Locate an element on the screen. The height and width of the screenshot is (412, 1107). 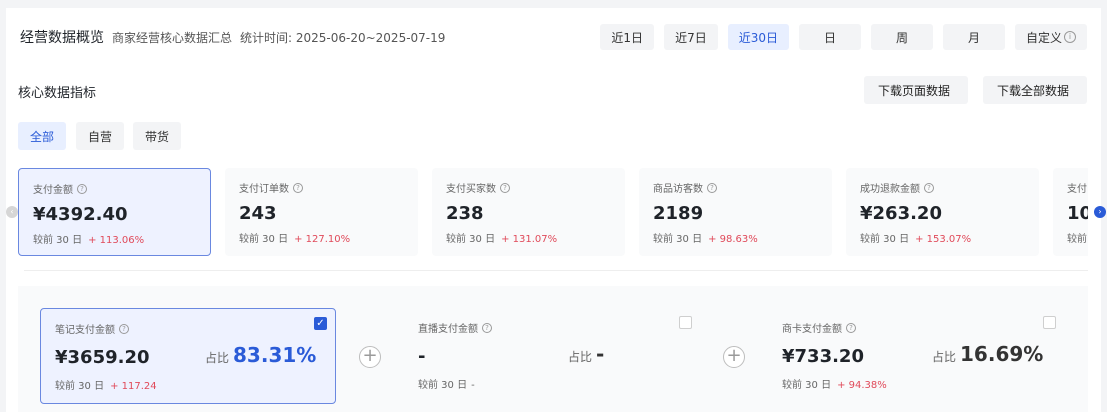
metric-label: 商品访客数 ? is located at coordinates (735, 187).